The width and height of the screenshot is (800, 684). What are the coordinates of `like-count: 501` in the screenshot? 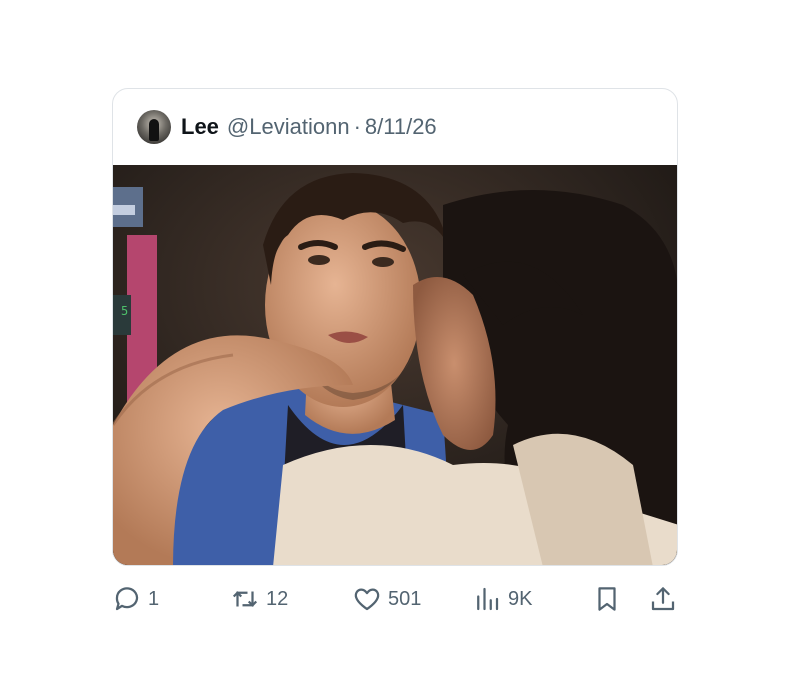 It's located at (405, 598).